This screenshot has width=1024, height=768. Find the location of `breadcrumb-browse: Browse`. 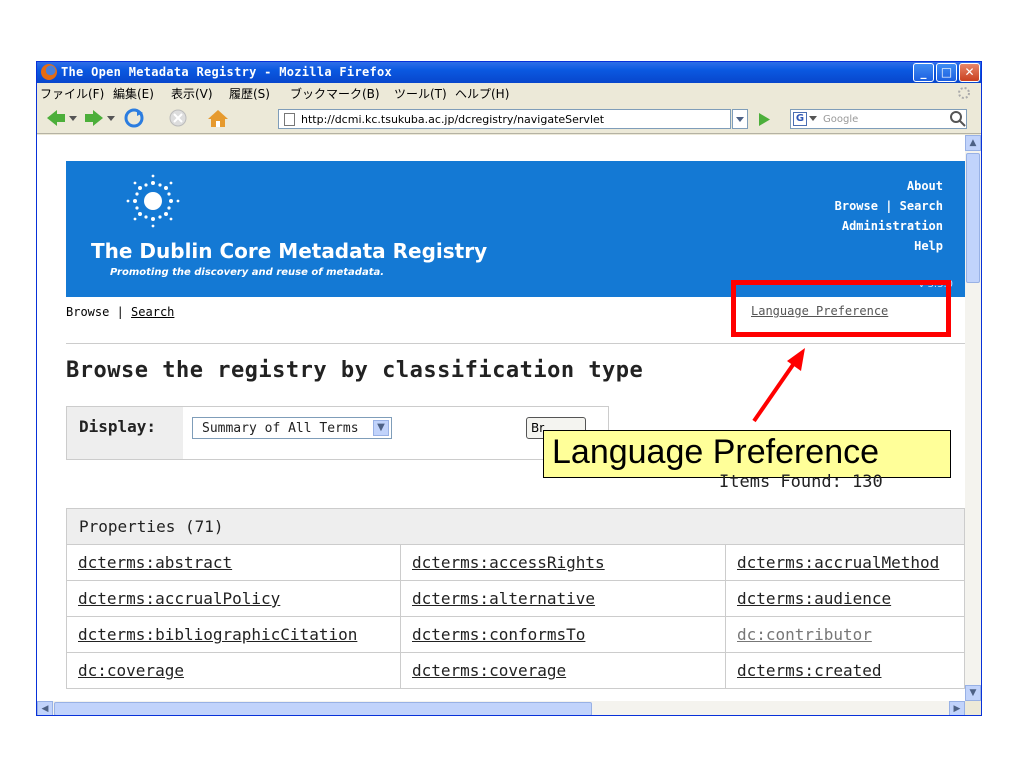

breadcrumb-browse: Browse is located at coordinates (88, 312).